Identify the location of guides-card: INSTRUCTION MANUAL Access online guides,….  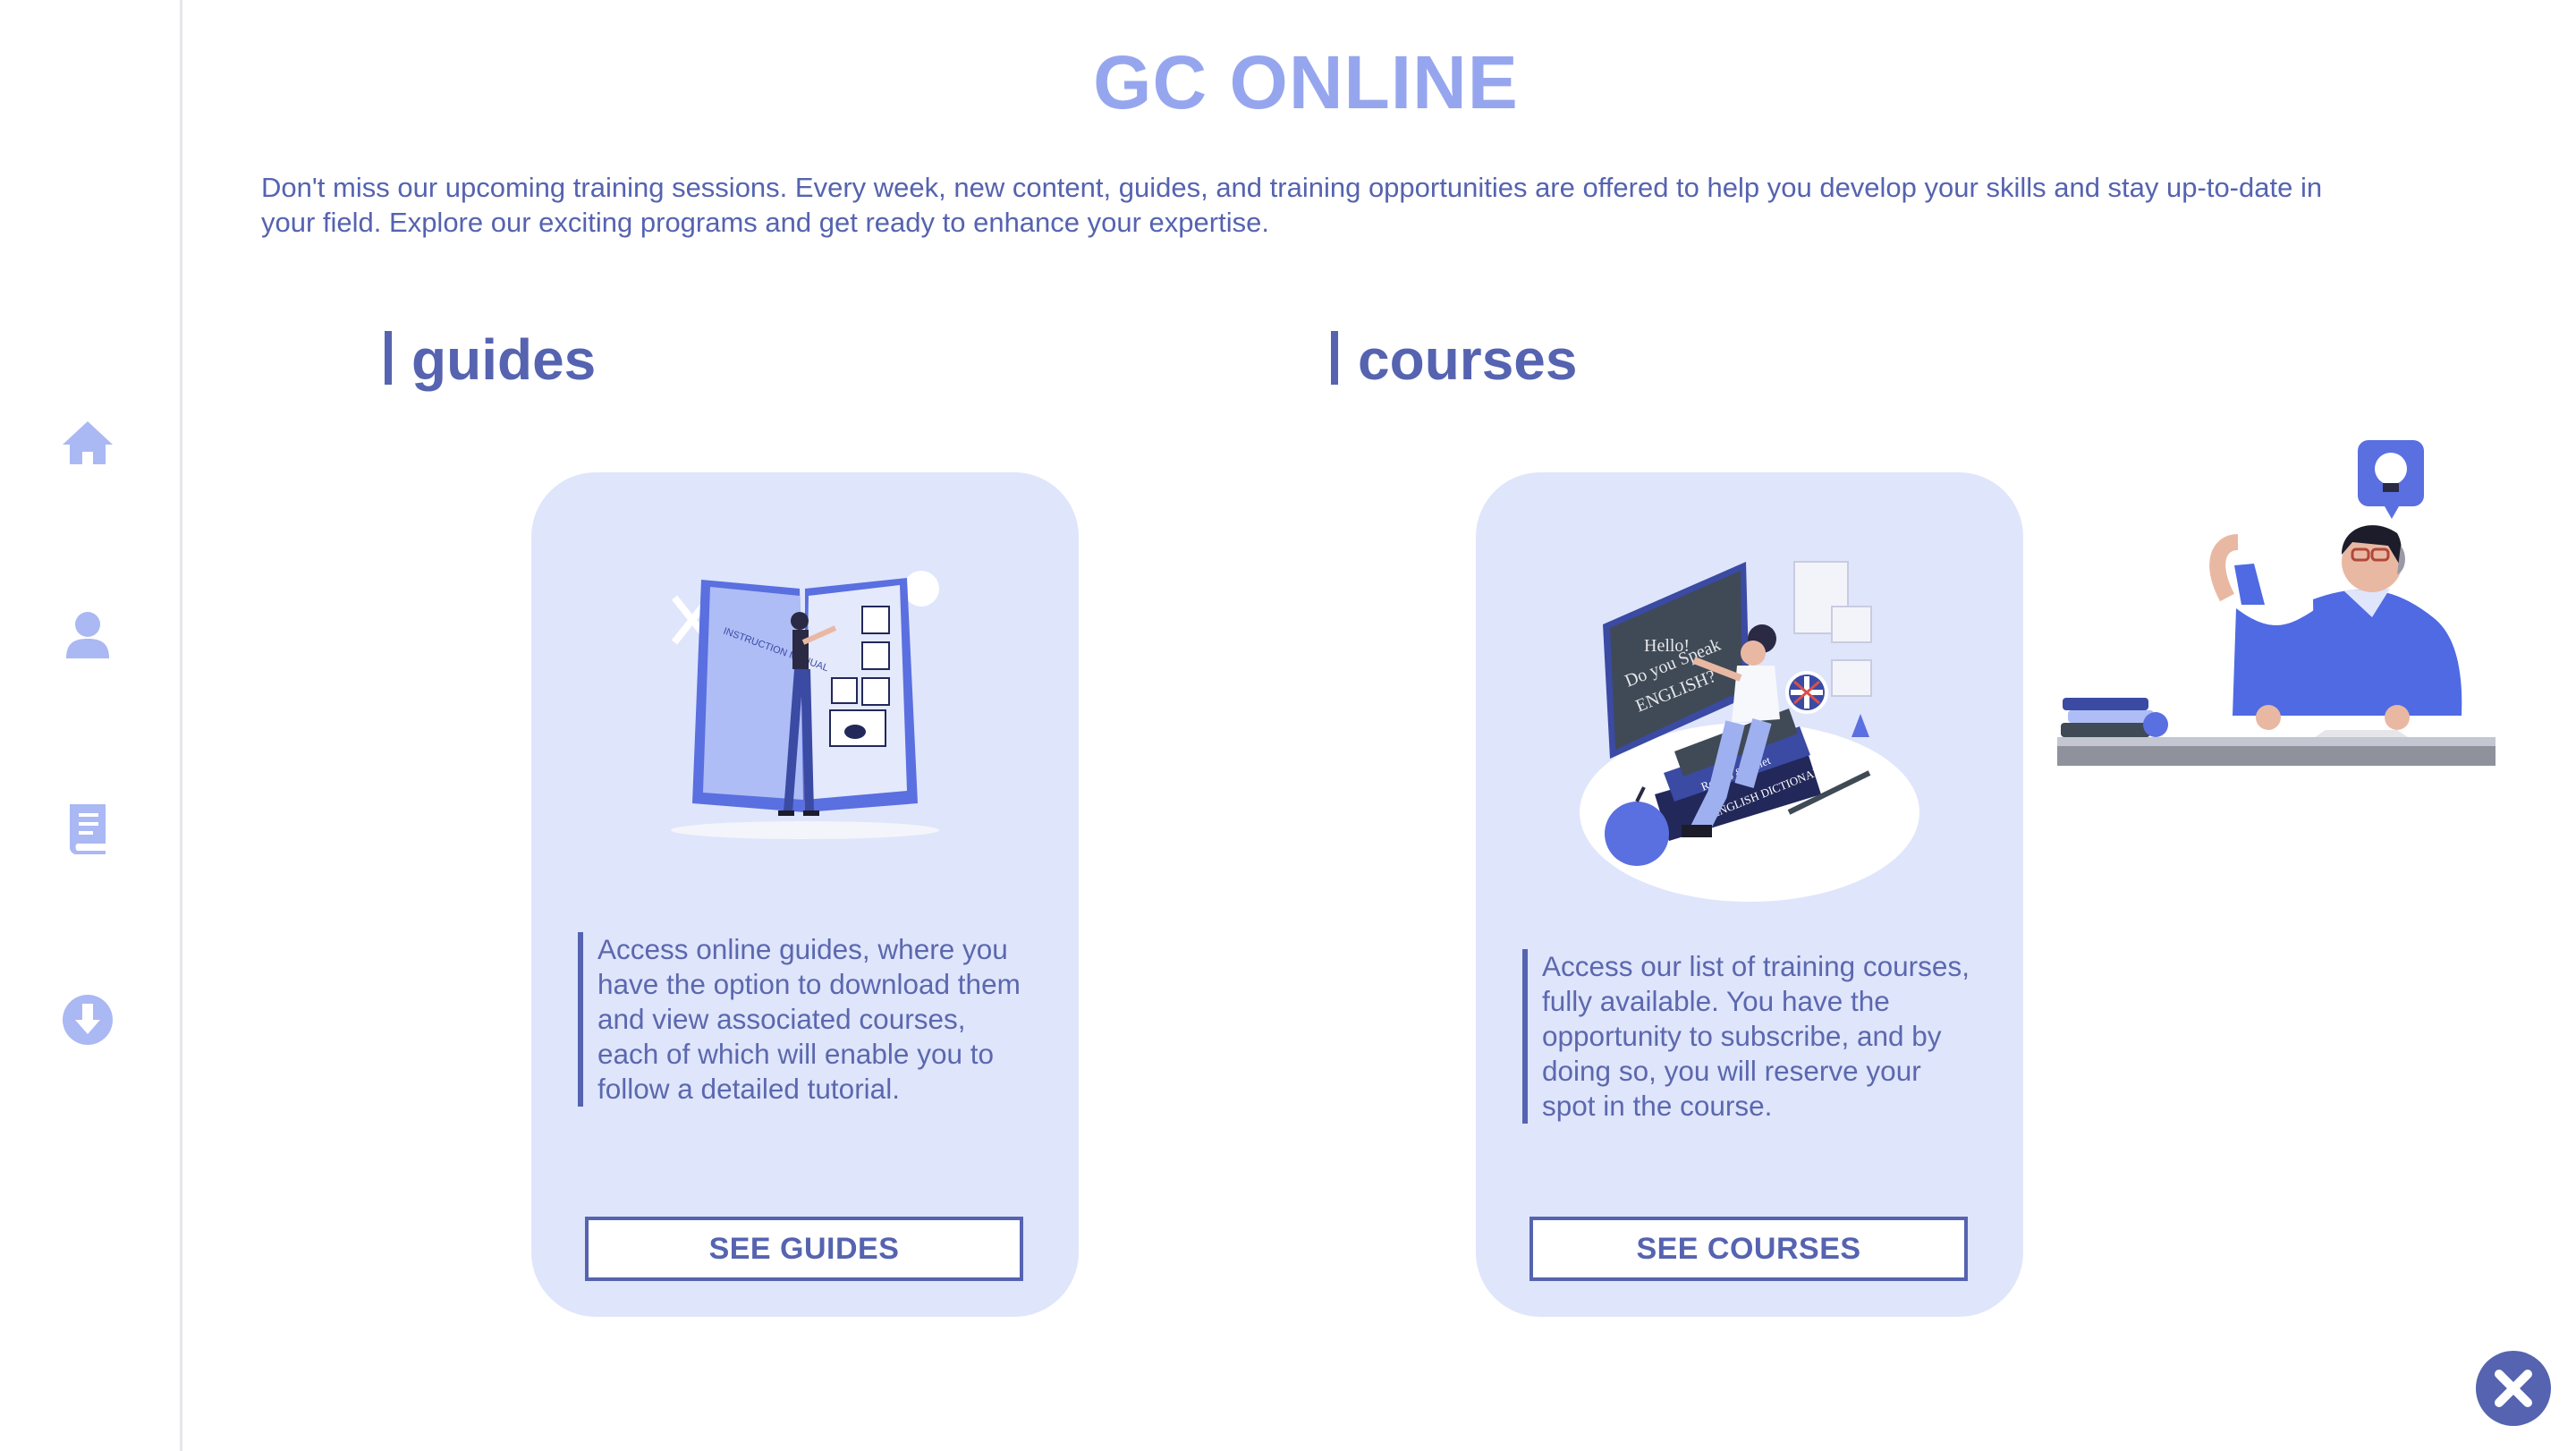
(805, 895).